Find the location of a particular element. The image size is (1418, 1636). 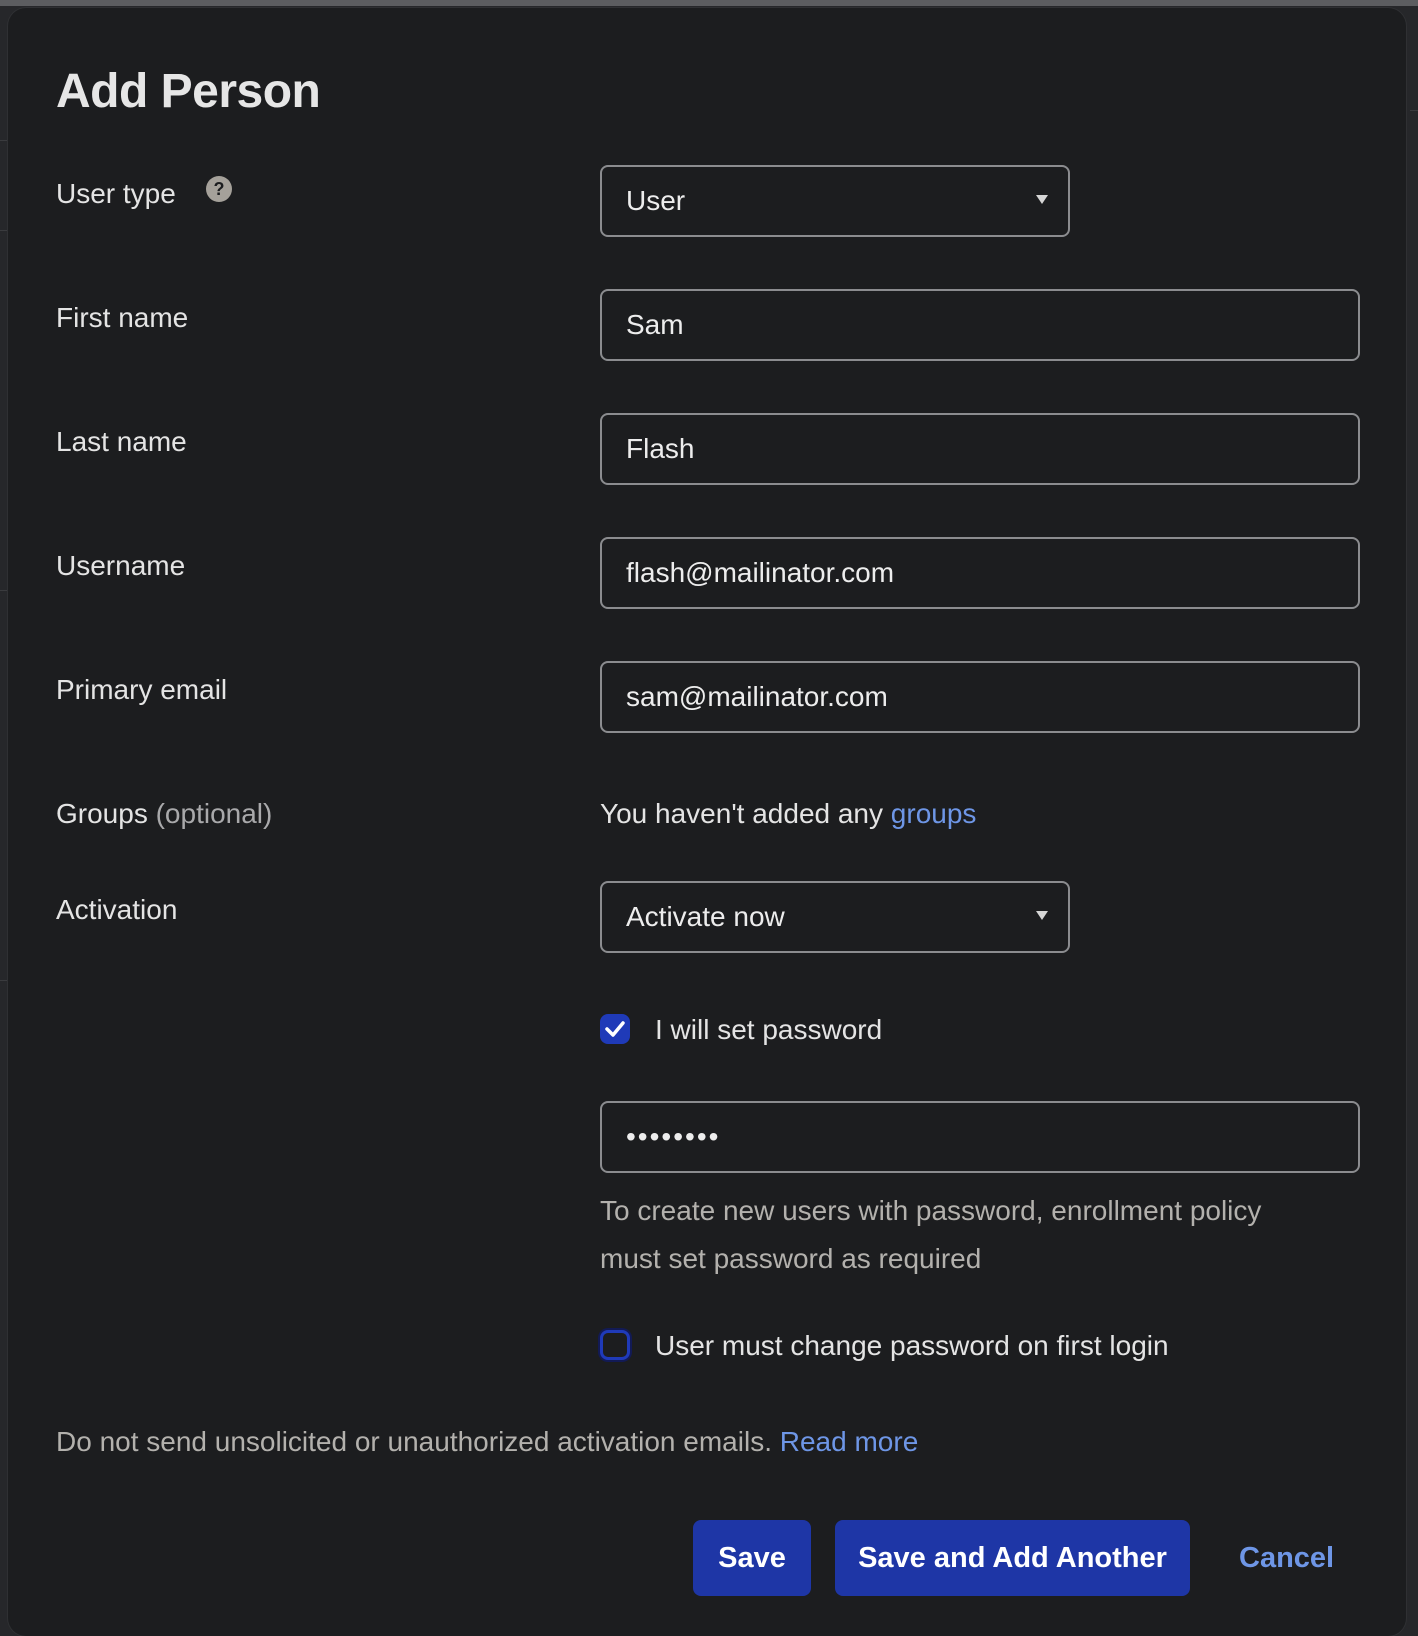

groups-label: Groups (optional) is located at coordinates (164, 814).